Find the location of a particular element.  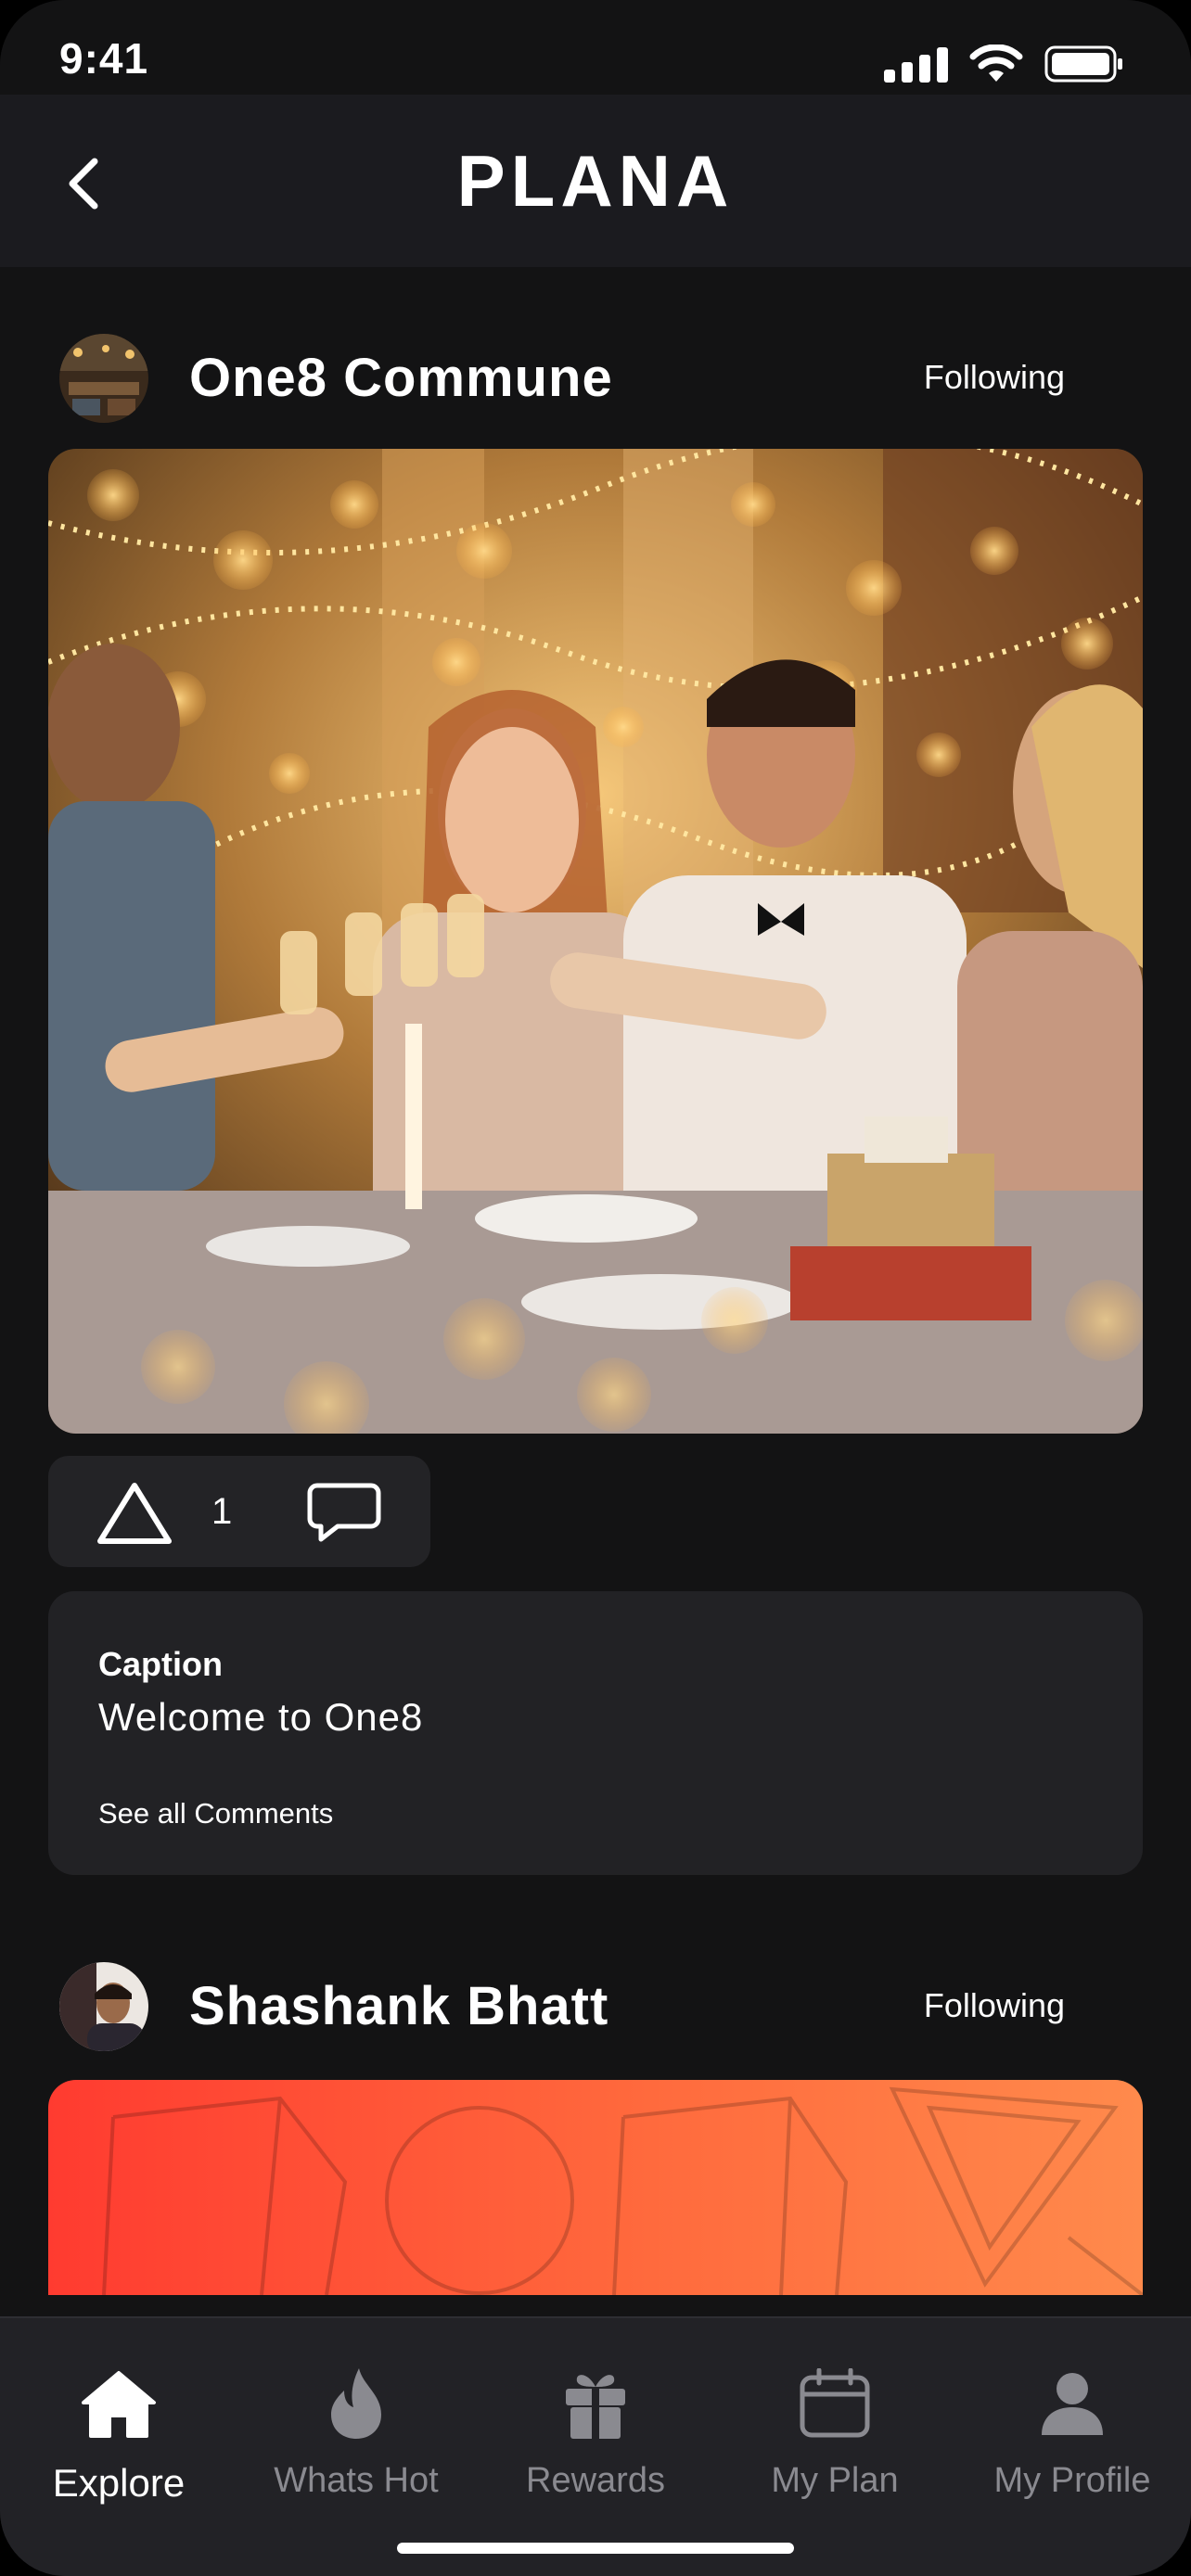

like-button is located at coordinates (134, 1515).